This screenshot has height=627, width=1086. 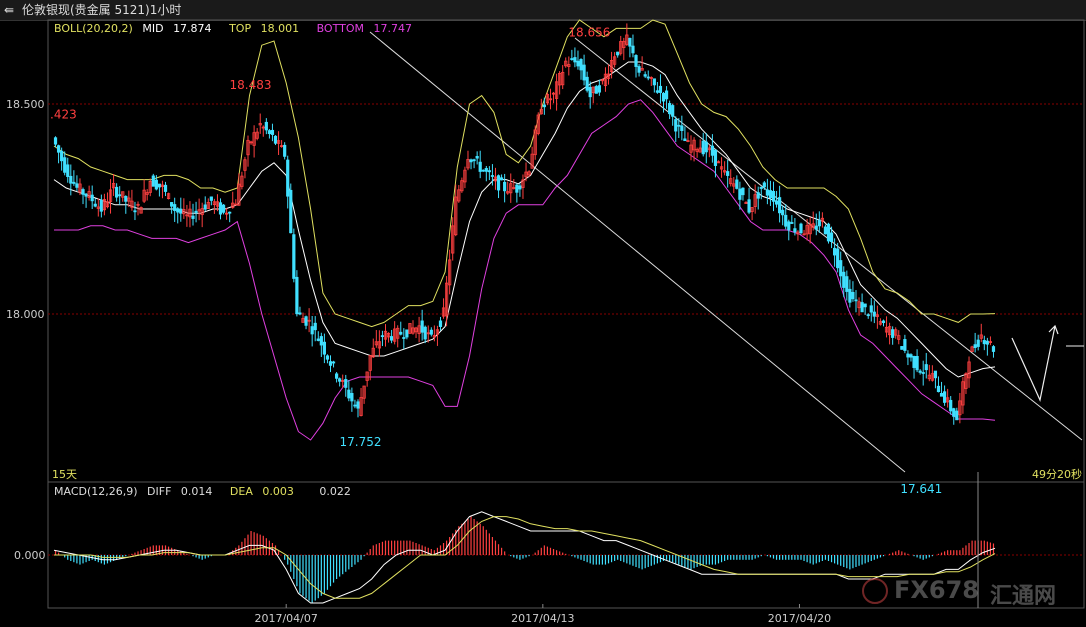 What do you see at coordinates (1033, 363) in the screenshot?
I see `forecast-path` at bounding box center [1033, 363].